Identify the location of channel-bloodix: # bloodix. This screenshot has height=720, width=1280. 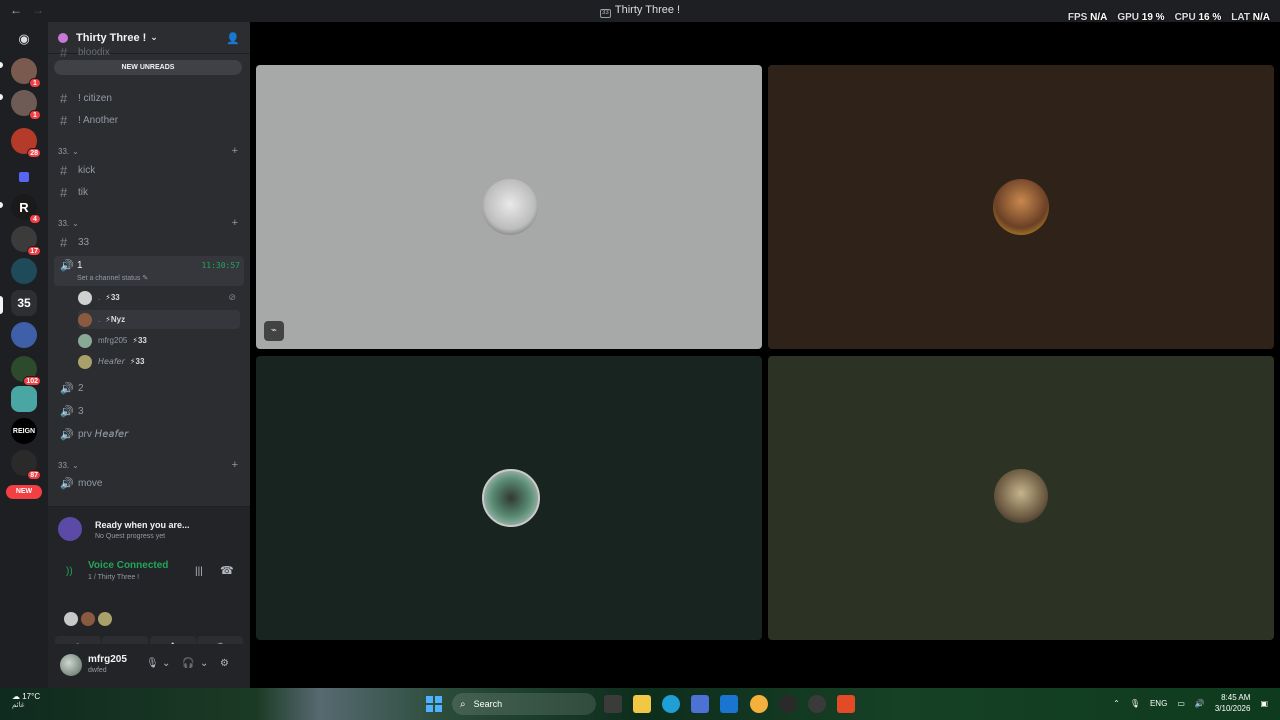
(149, 52).